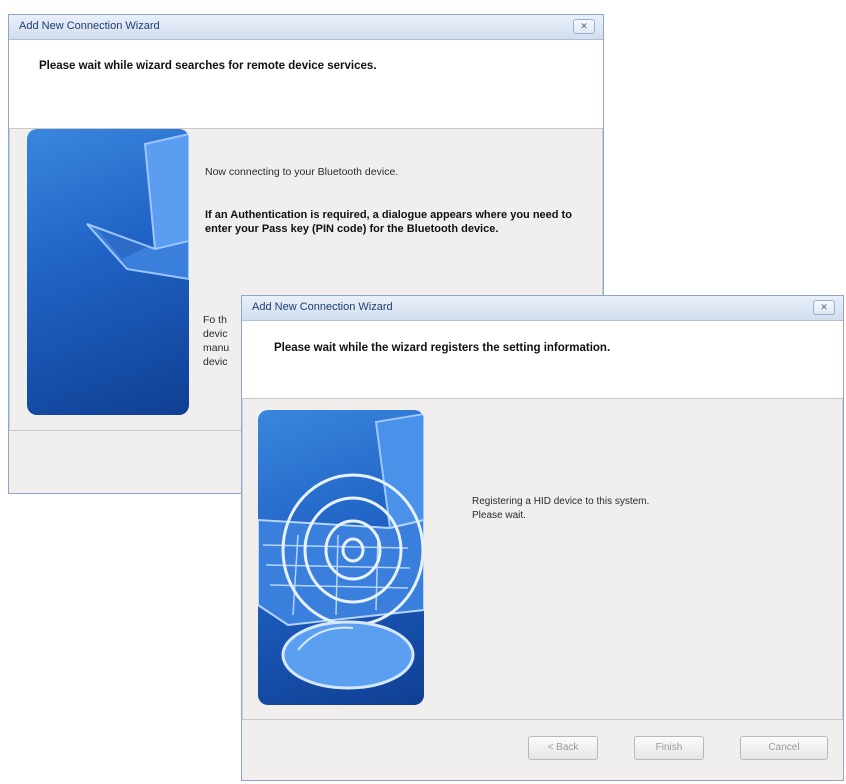 The image size is (846, 784). Describe the element at coordinates (824, 307) in the screenshot. I see `front-window-close-button: ✕` at that location.